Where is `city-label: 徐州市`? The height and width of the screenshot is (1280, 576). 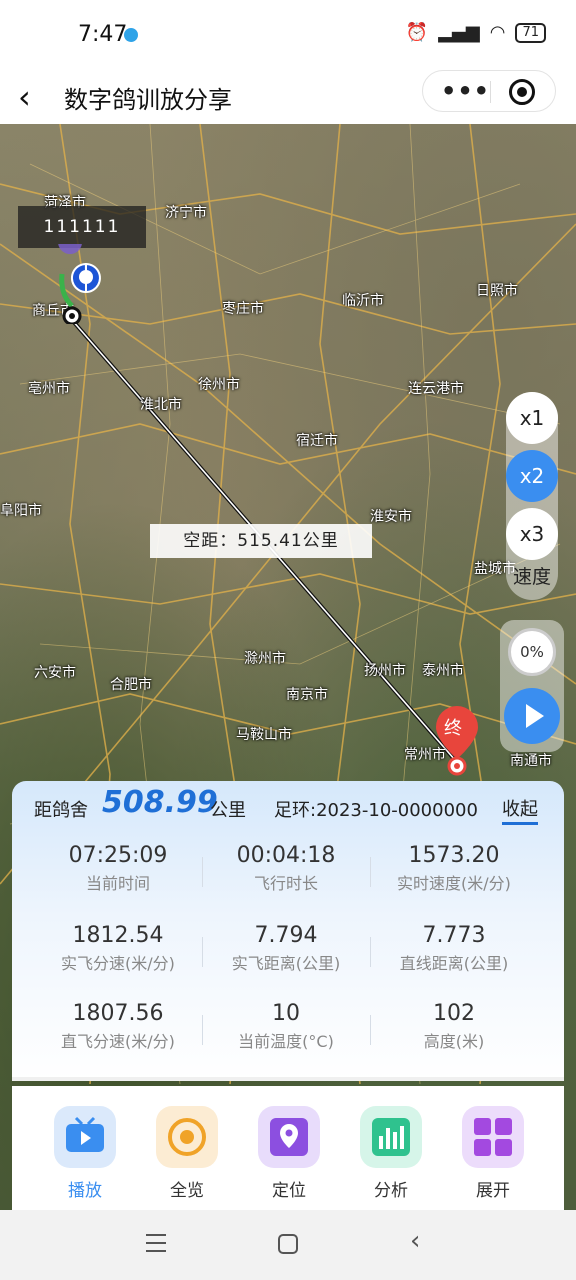
city-label: 徐州市 is located at coordinates (219, 385).